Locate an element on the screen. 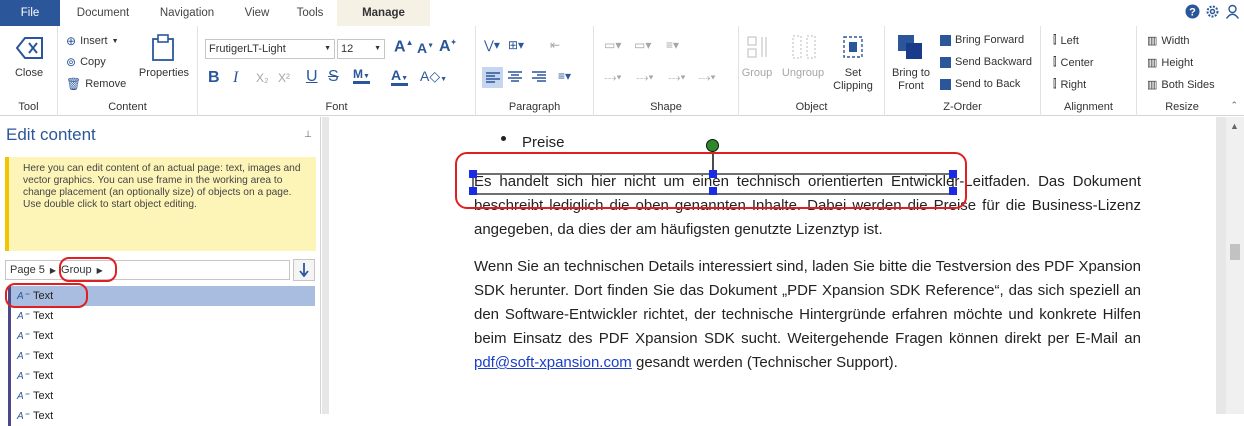 The height and width of the screenshot is (426, 1244). align-obj-left-button: ⫿ Left is located at coordinates (1066, 40).